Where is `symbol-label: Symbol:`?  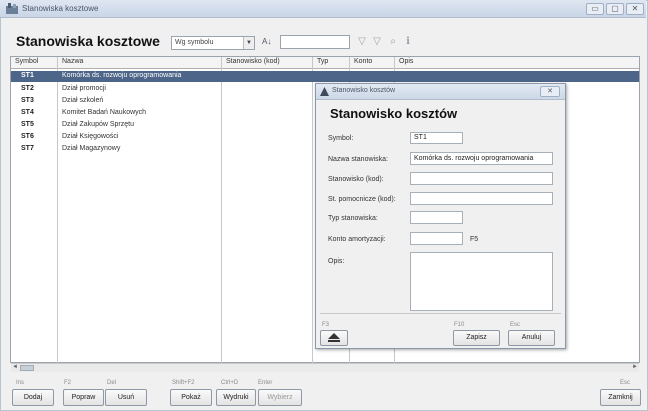
symbol-label: Symbol: is located at coordinates (341, 138).